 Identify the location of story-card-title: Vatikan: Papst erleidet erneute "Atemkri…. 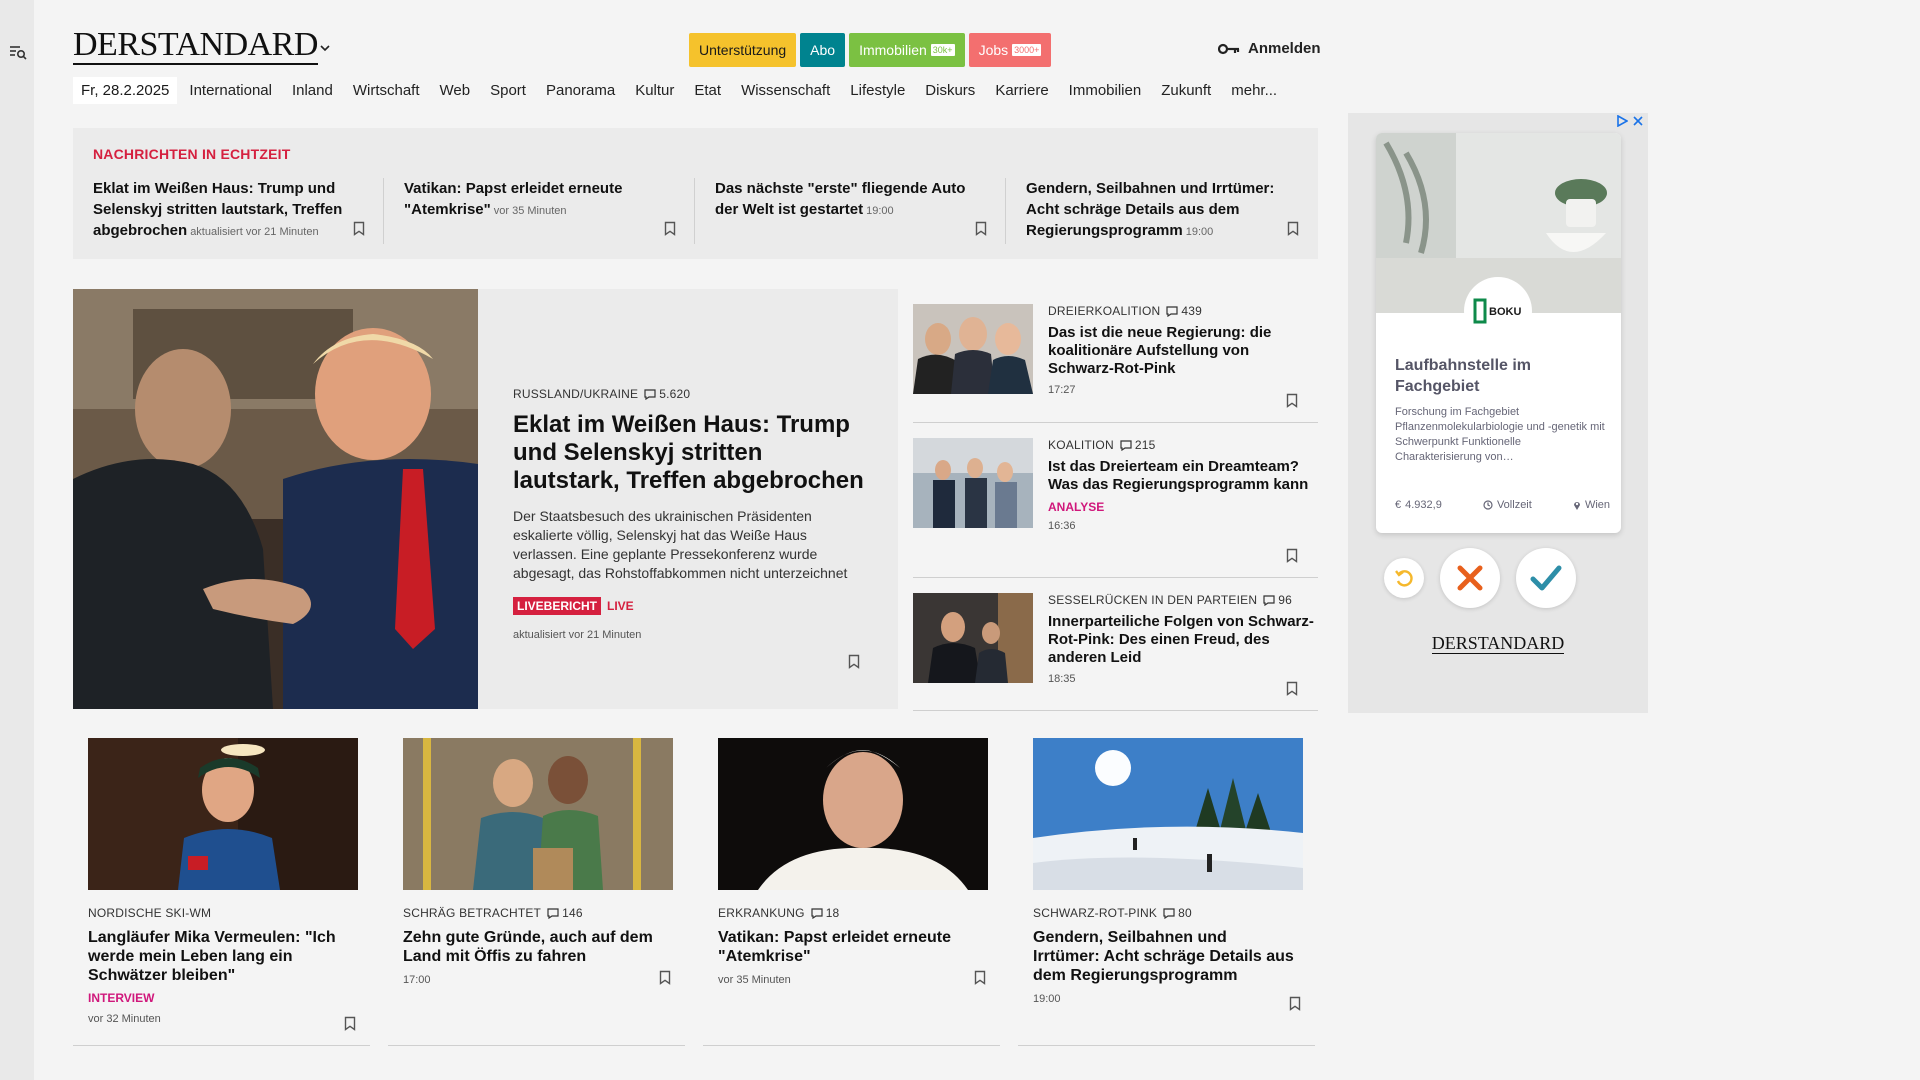
(849, 947).